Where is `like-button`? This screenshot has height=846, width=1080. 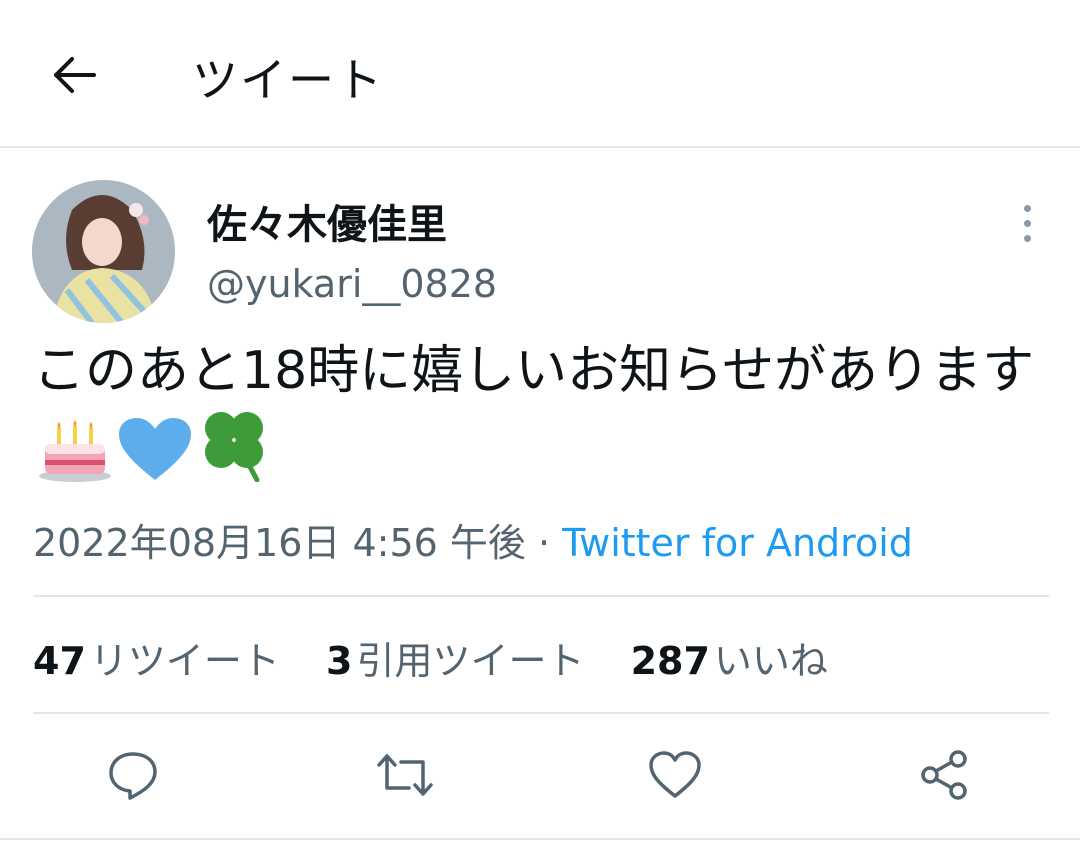
like-button is located at coordinates (675, 775).